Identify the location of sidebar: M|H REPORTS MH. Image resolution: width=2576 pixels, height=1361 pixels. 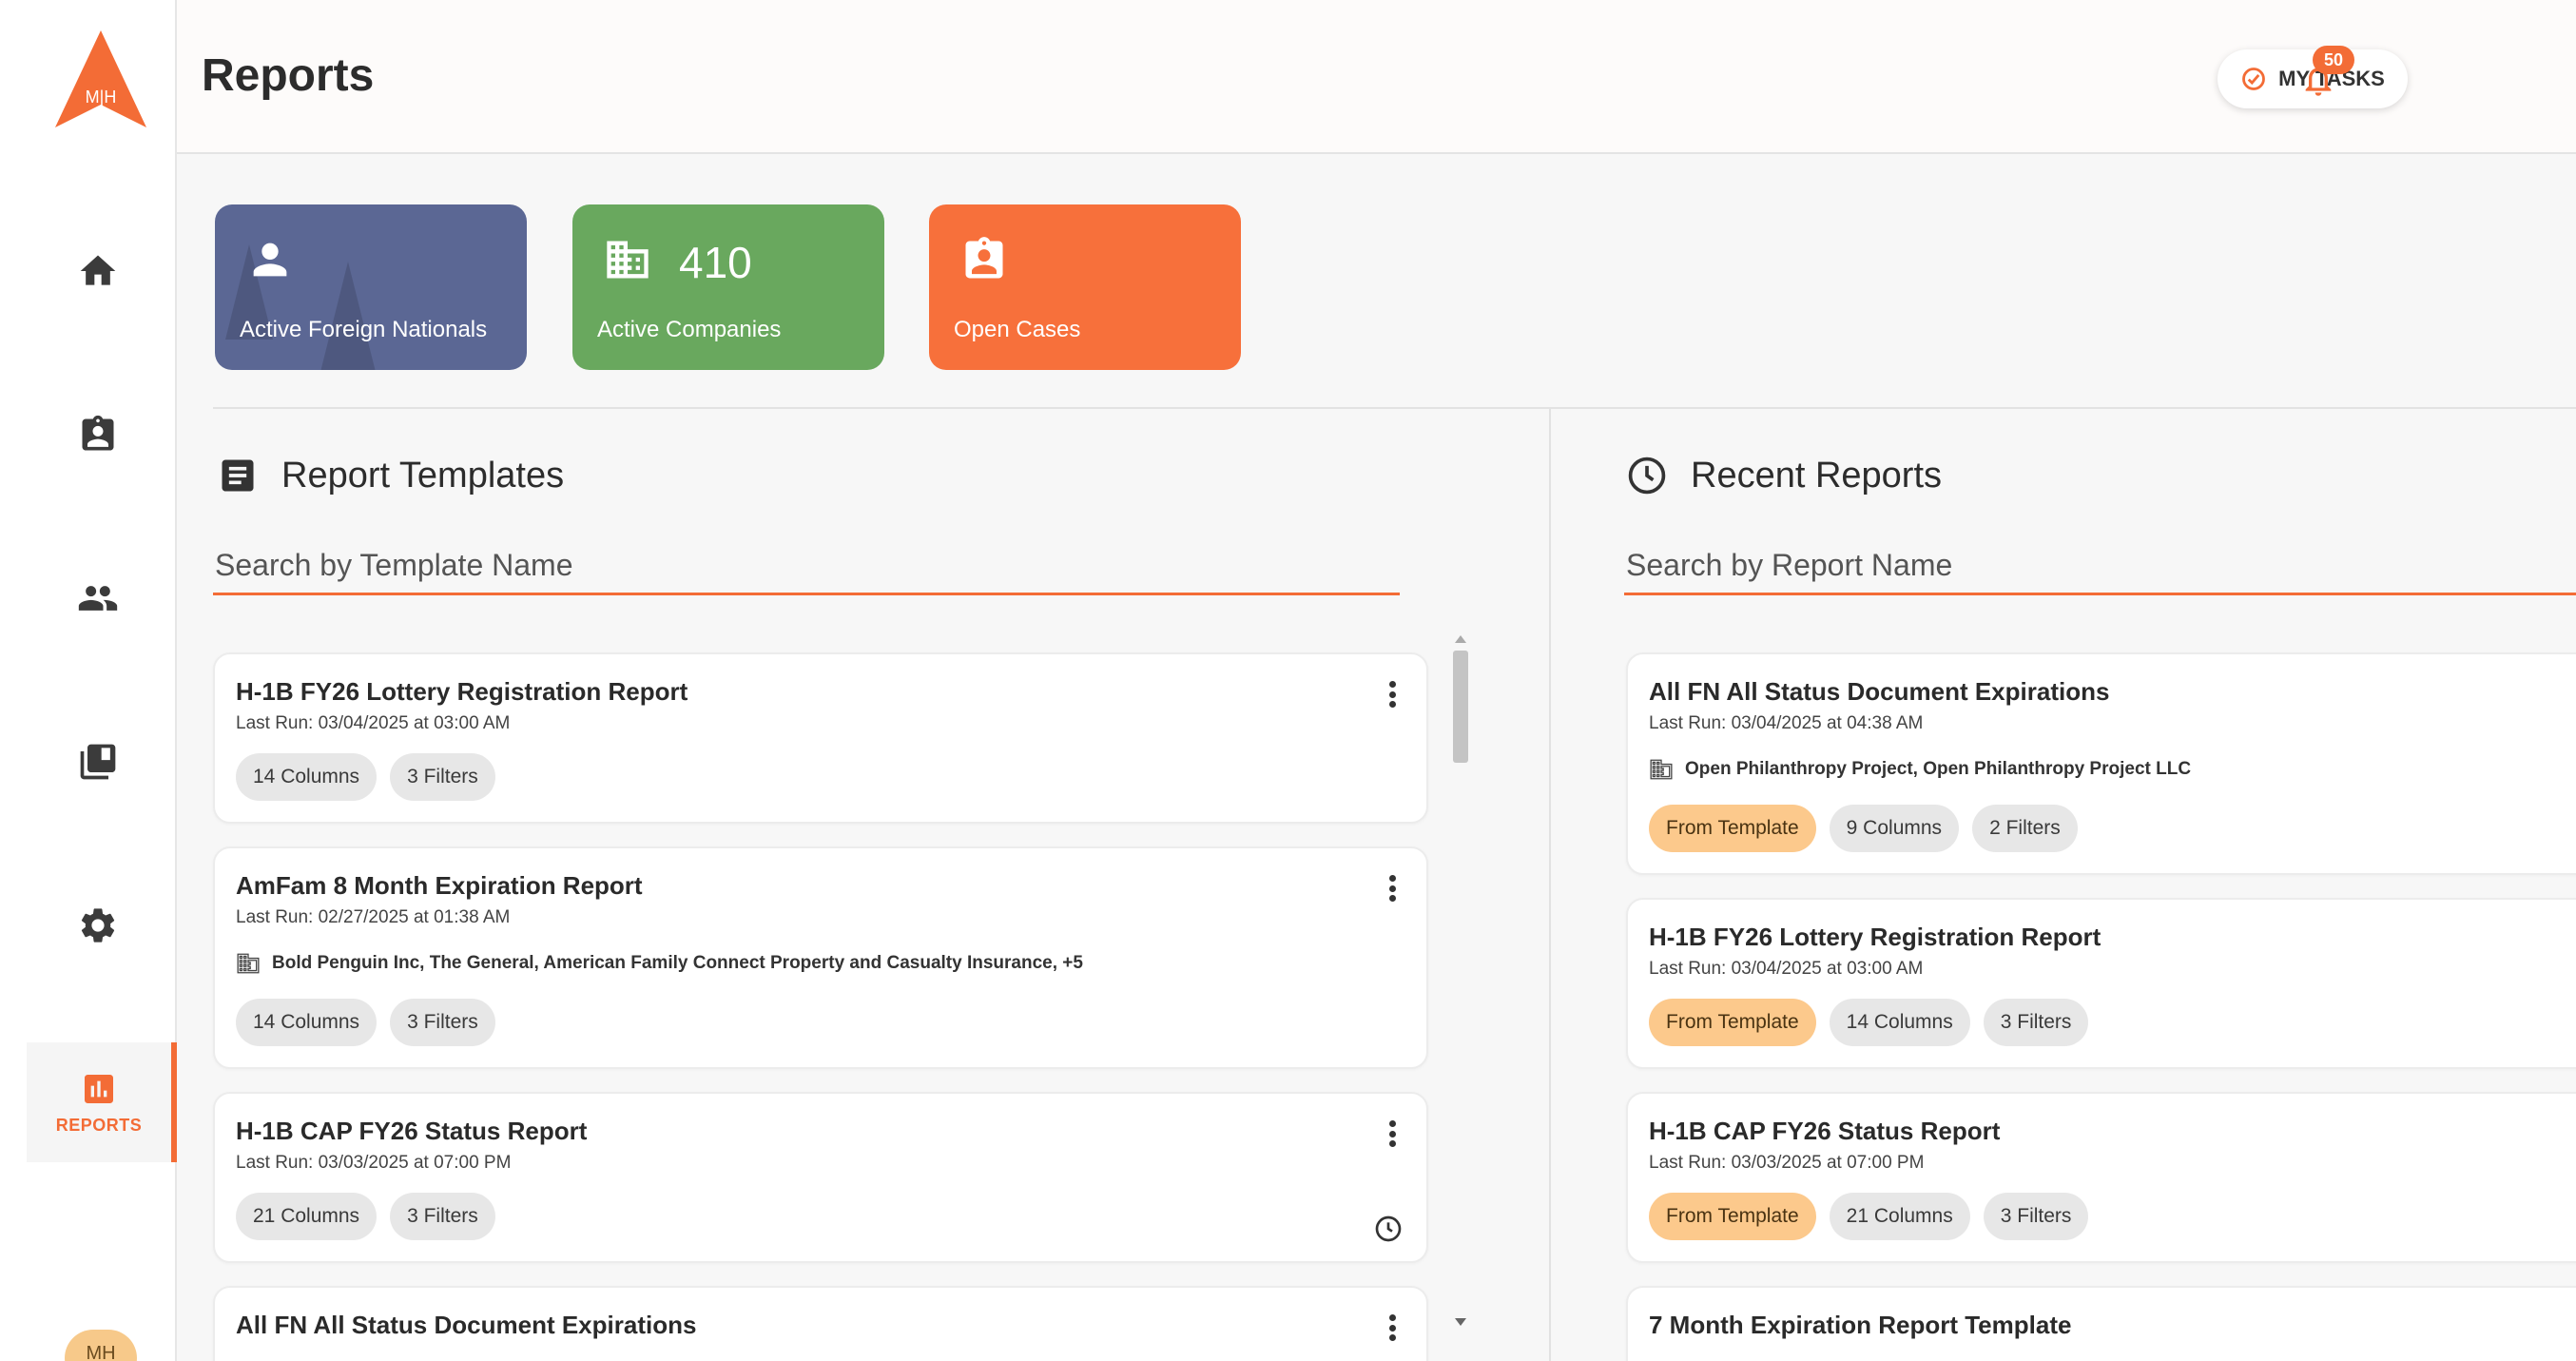
(88, 681).